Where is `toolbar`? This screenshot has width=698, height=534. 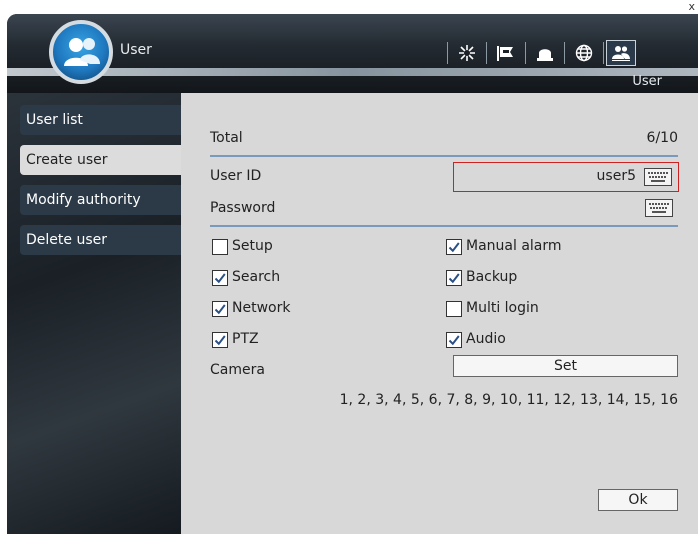
toolbar is located at coordinates (540, 53).